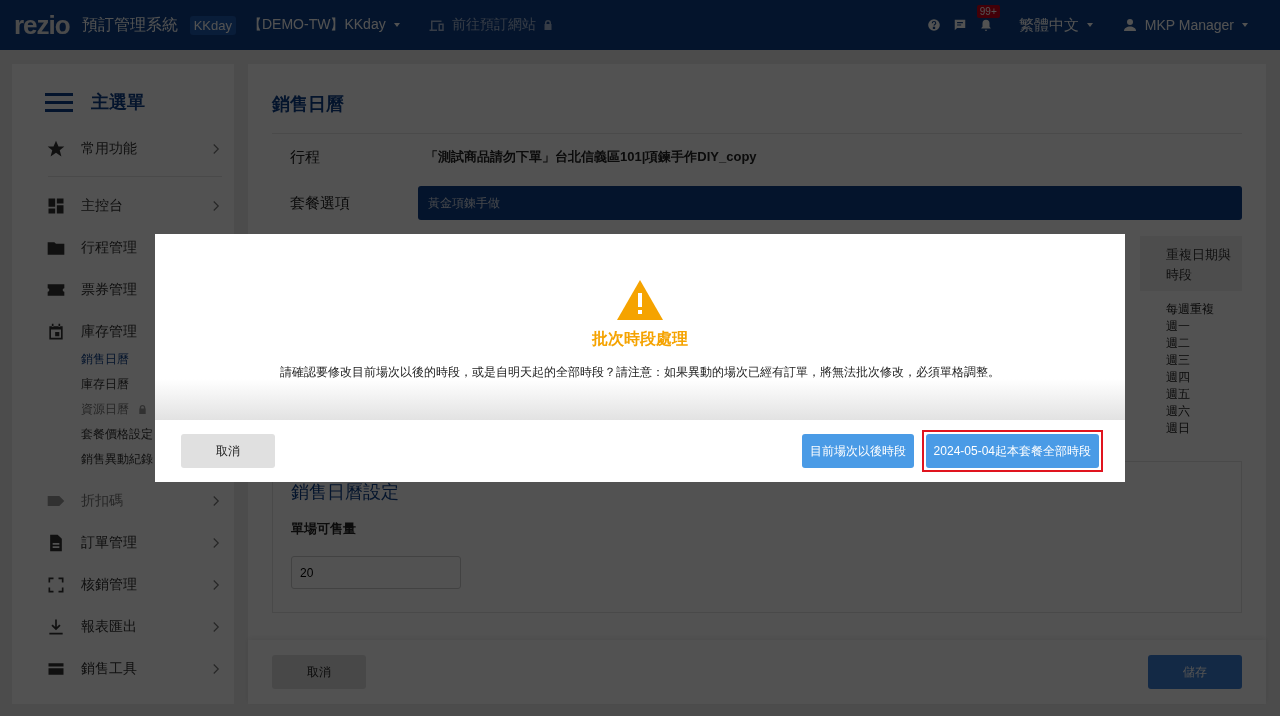 This screenshot has height=716, width=1280. Describe the element at coordinates (123, 248) in the screenshot. I see `nav-item: 行程管理` at that location.